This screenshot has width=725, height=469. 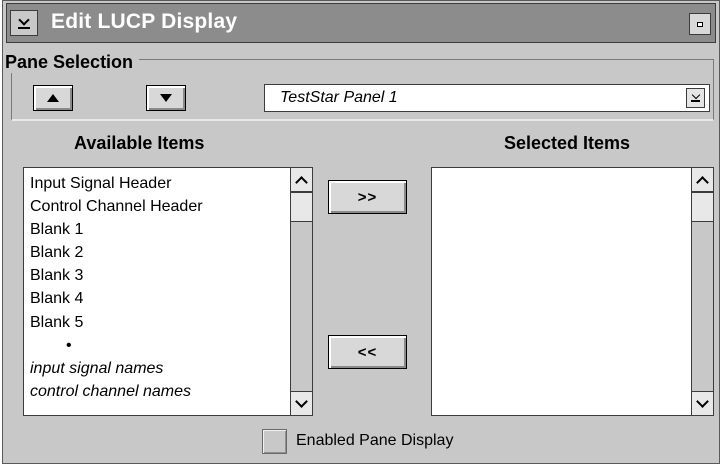 I want to click on remove-items-button: <<, so click(x=367, y=352).